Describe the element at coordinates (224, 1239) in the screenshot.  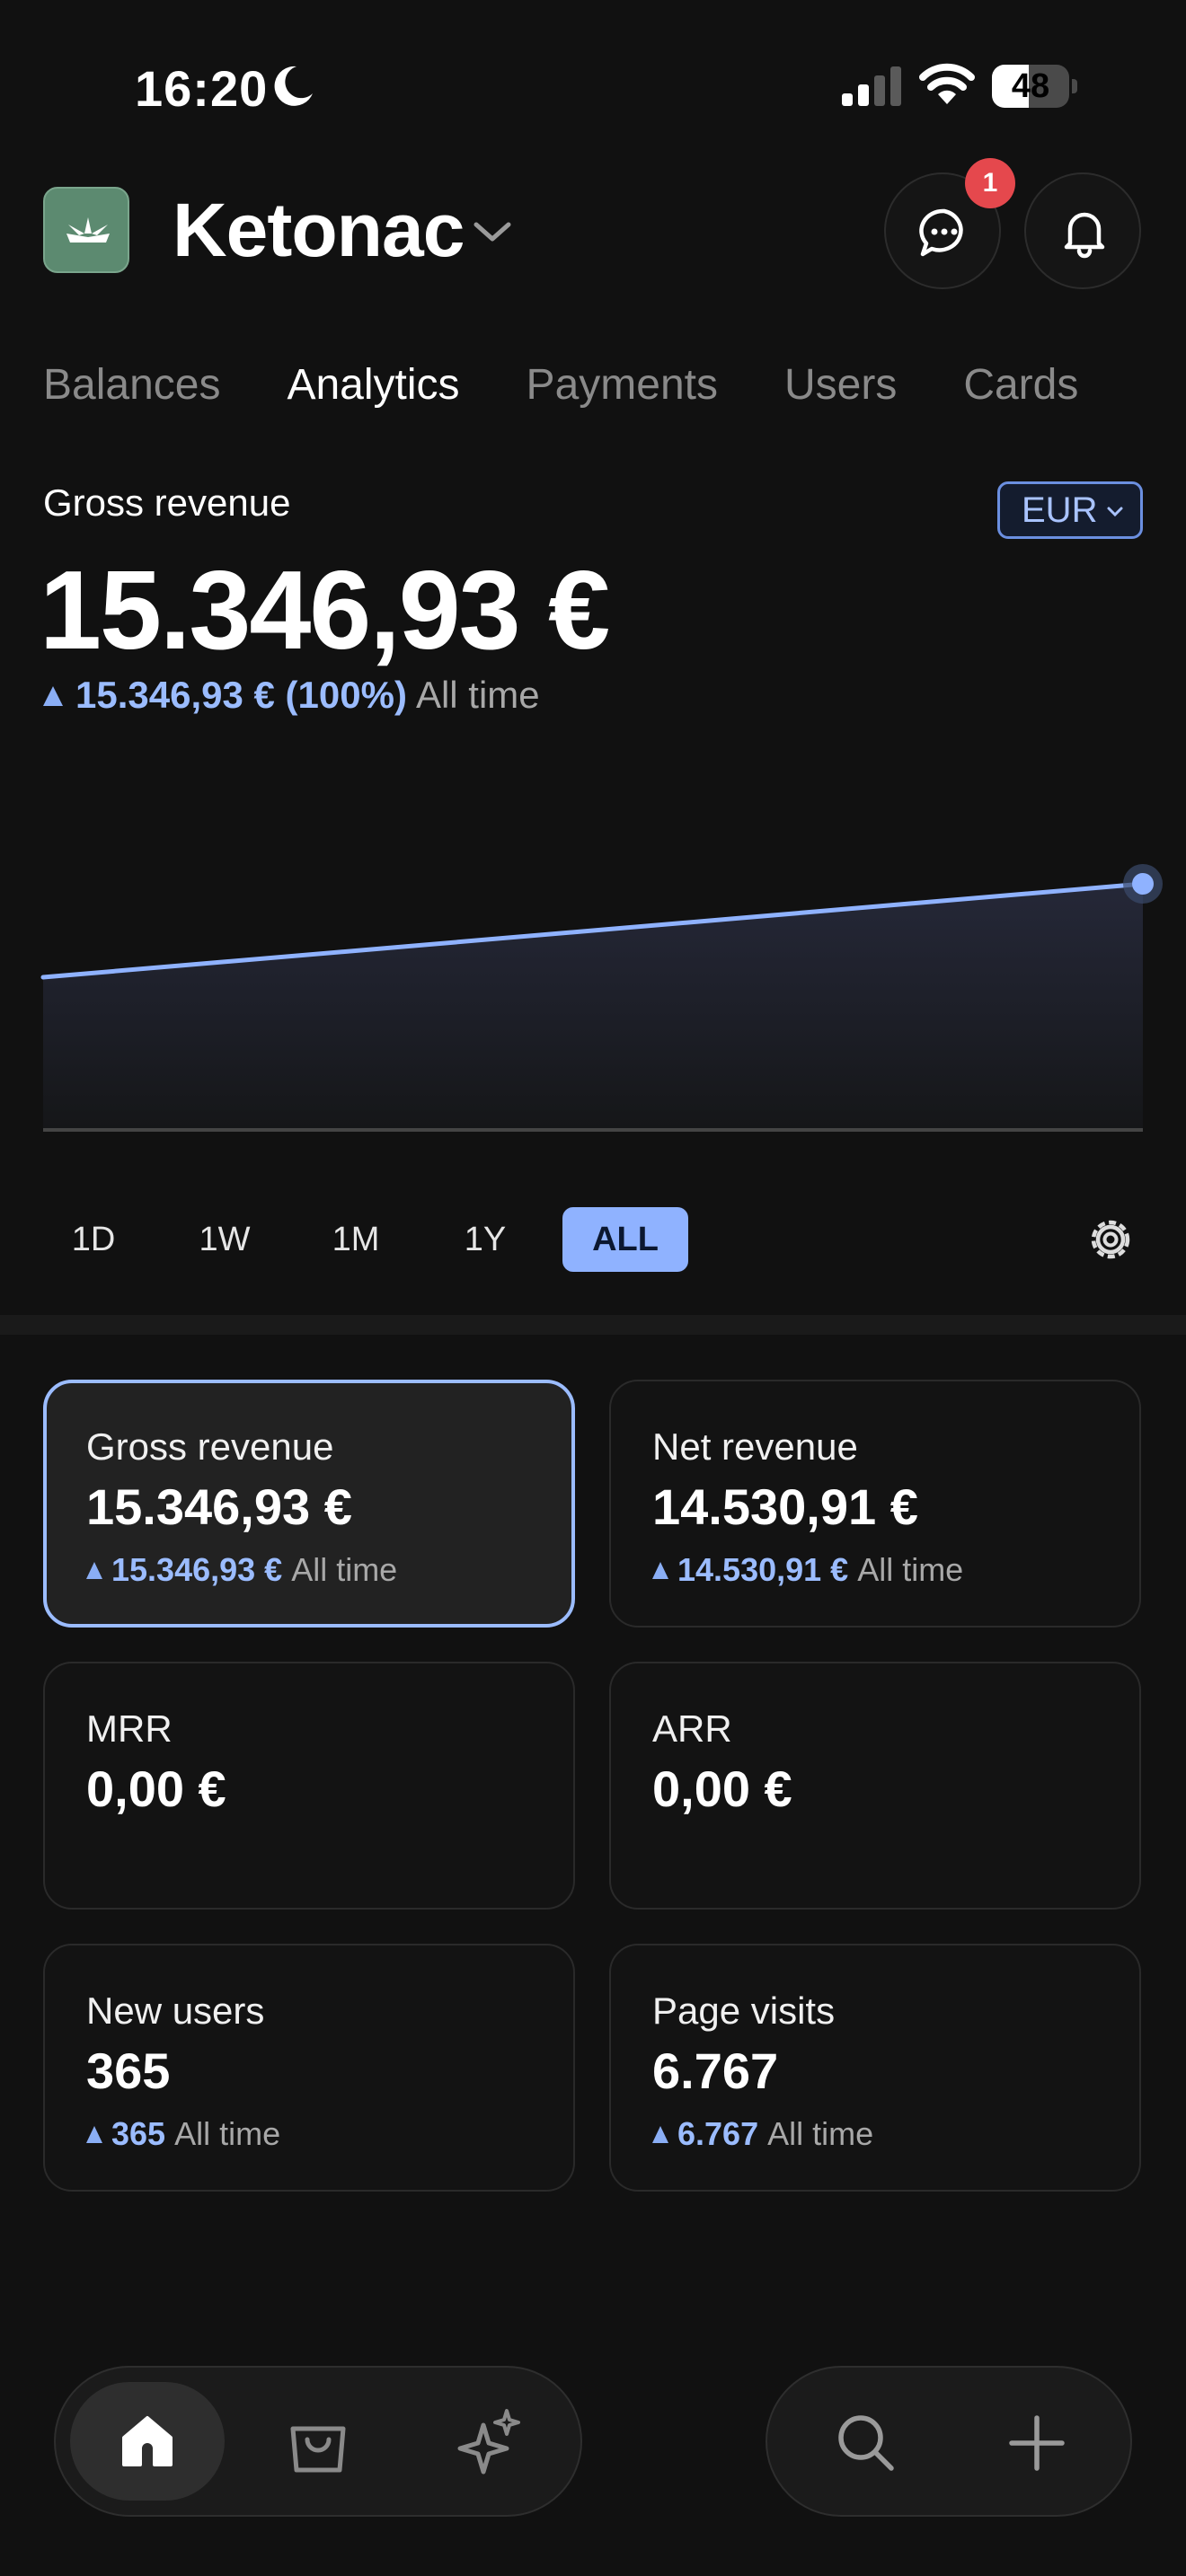
I see `range-1w: 1W` at that location.